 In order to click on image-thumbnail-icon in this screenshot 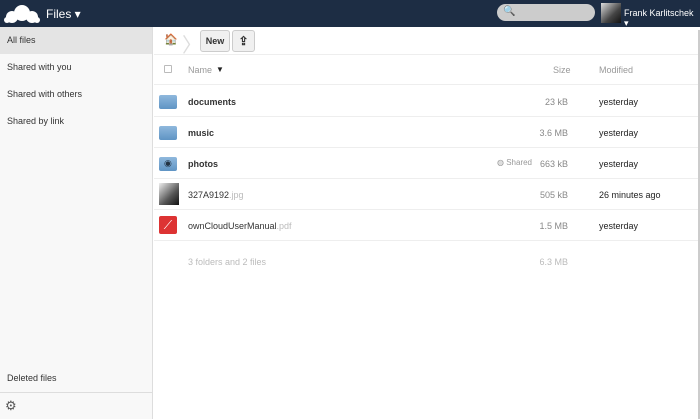, I will do `click(169, 194)`.